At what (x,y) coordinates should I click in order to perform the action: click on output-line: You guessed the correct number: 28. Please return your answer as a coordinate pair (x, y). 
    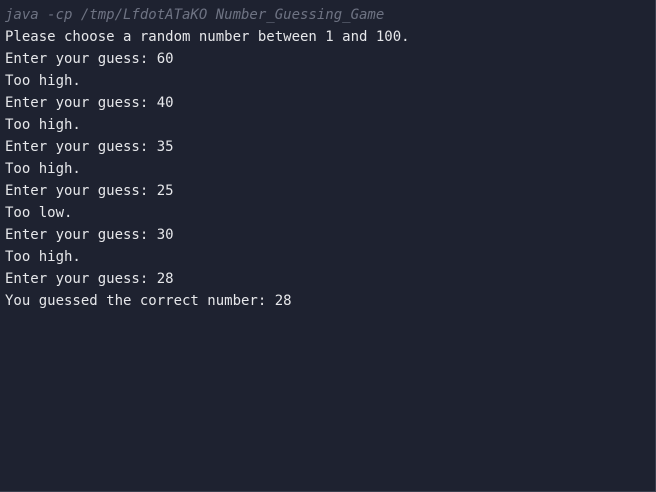
    Looking at the image, I should click on (148, 301).